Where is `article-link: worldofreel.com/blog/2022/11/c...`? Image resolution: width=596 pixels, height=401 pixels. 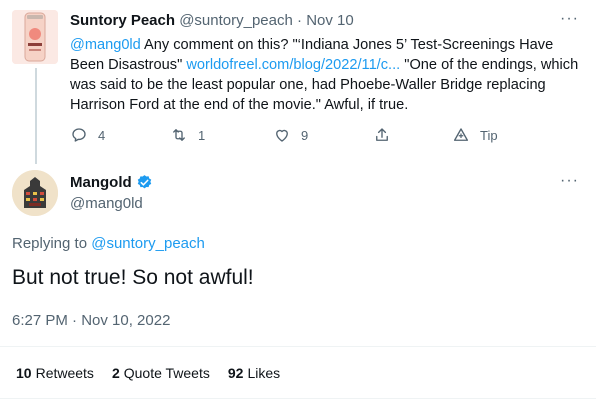
article-link: worldofreel.com/blog/2022/11/c... is located at coordinates (293, 65).